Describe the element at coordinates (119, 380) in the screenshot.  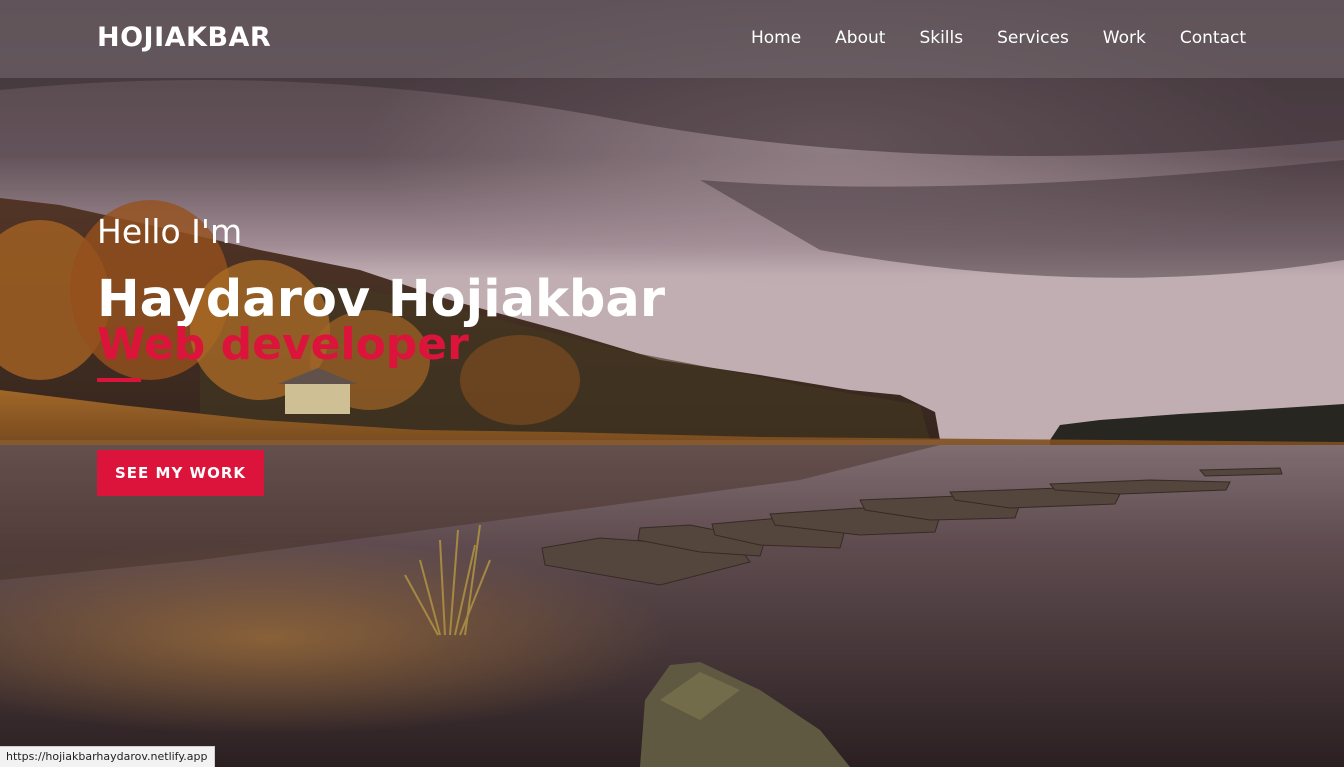
I see `role-underline` at that location.